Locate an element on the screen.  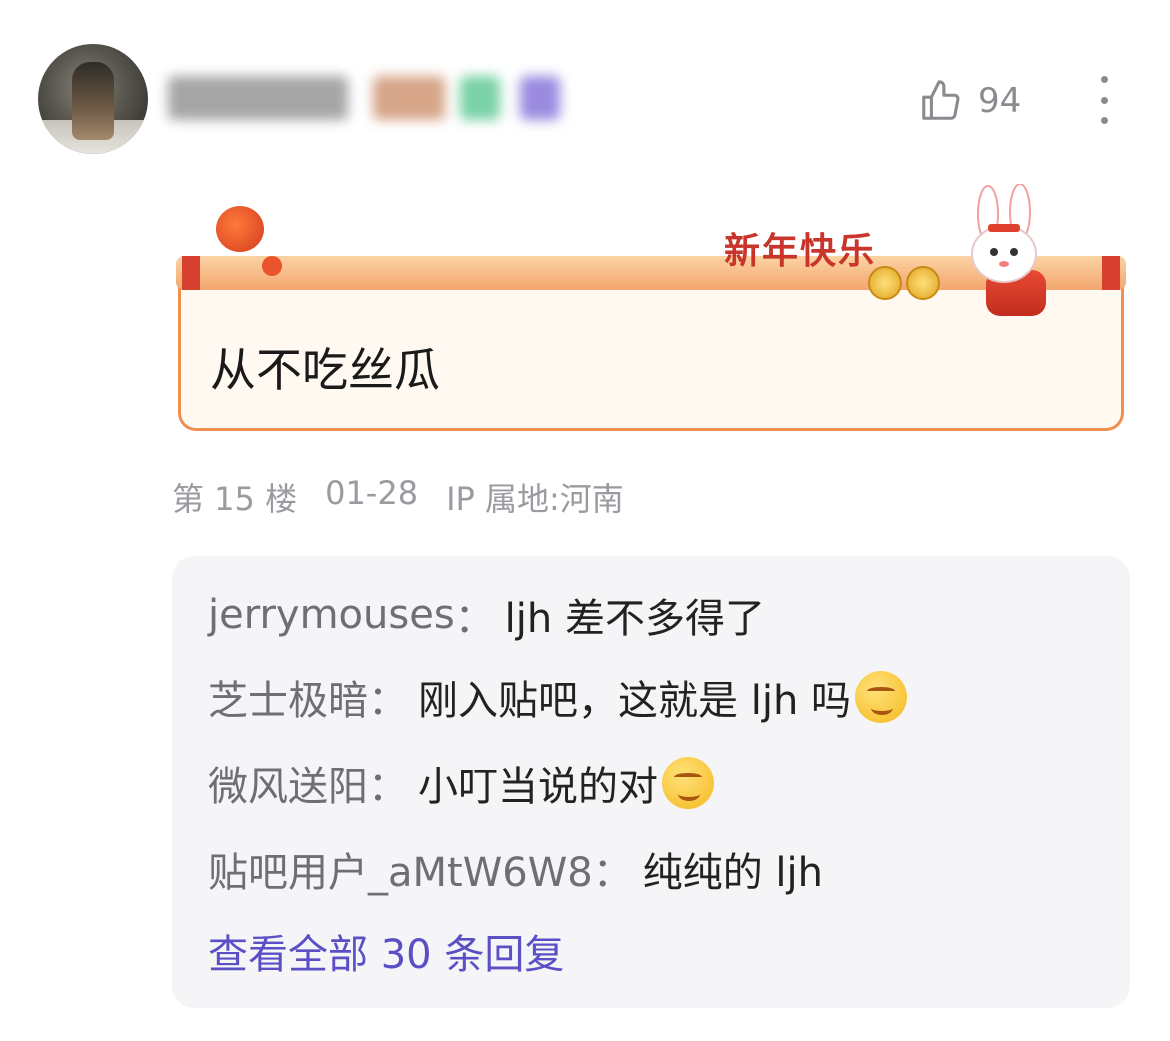
floor-number: 第 15 楼 is located at coordinates (235, 499).